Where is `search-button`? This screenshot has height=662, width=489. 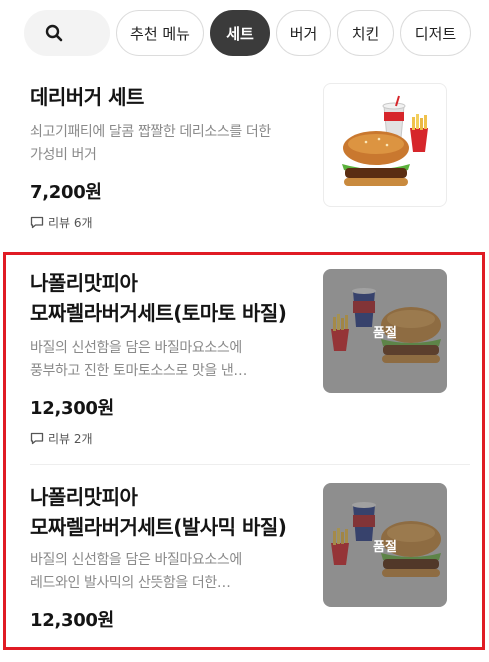 search-button is located at coordinates (67, 33).